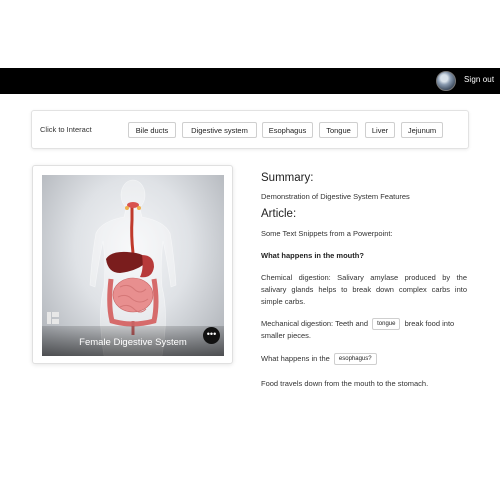 The image size is (500, 500). Describe the element at coordinates (66, 129) in the screenshot. I see `interact-label: Click to Interact` at that location.